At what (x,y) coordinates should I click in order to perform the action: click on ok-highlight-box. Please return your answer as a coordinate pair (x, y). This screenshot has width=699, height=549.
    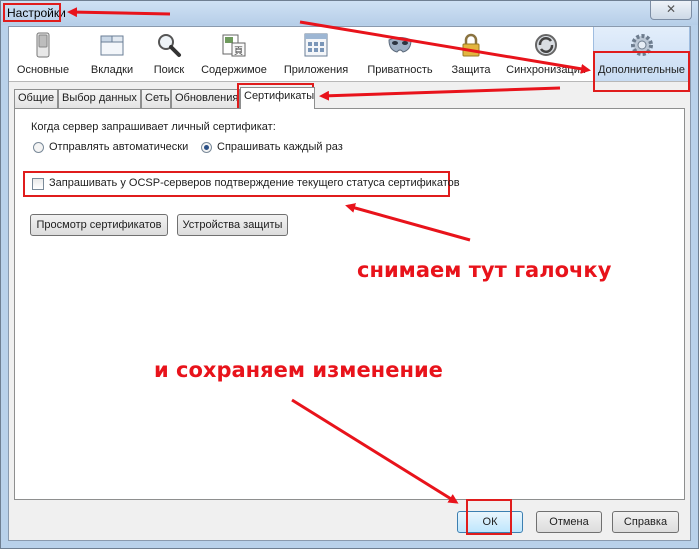
    Looking at the image, I should click on (489, 517).